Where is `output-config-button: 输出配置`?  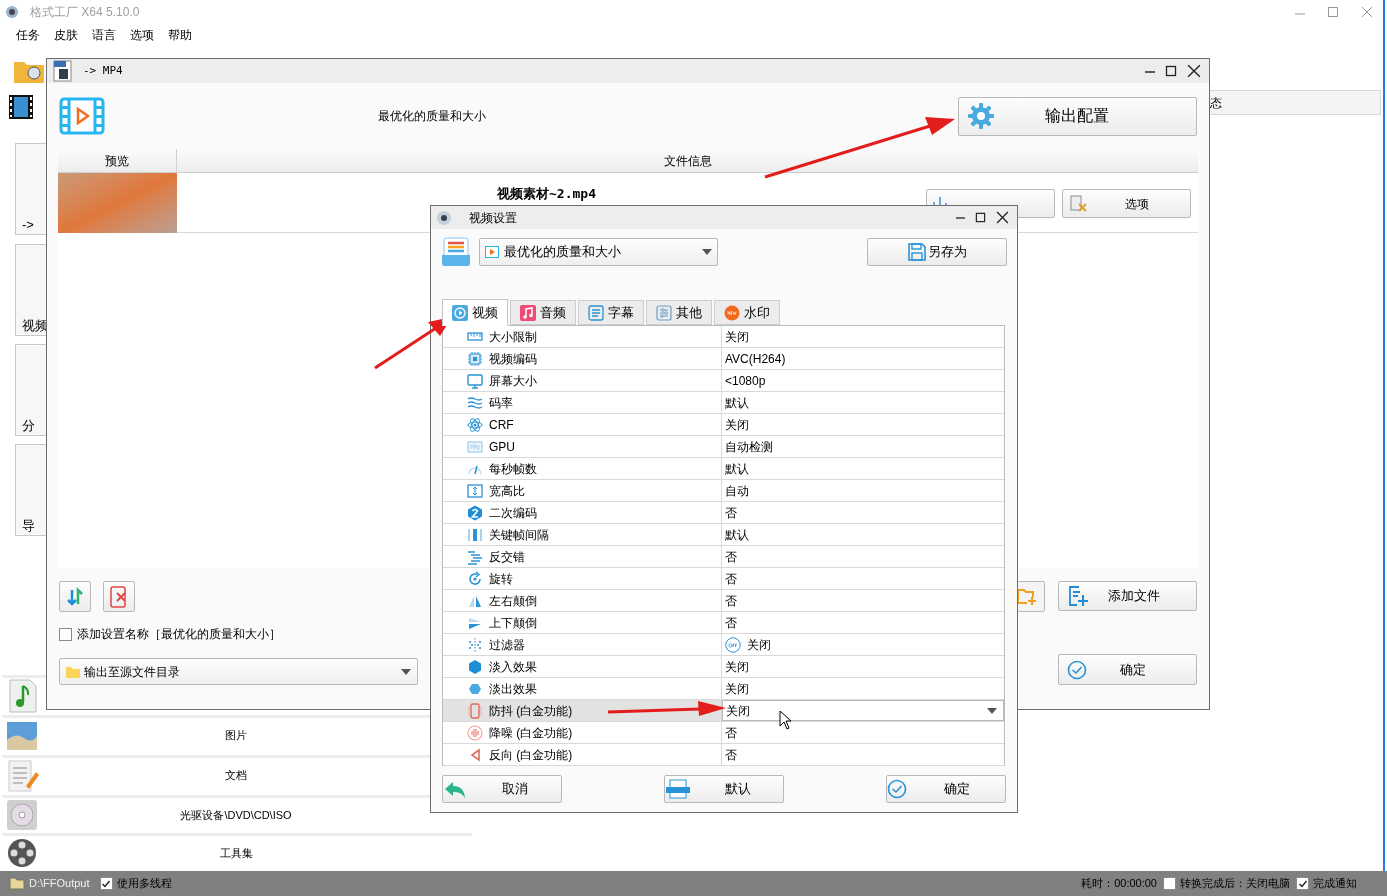 output-config-button: 输出配置 is located at coordinates (1077, 116).